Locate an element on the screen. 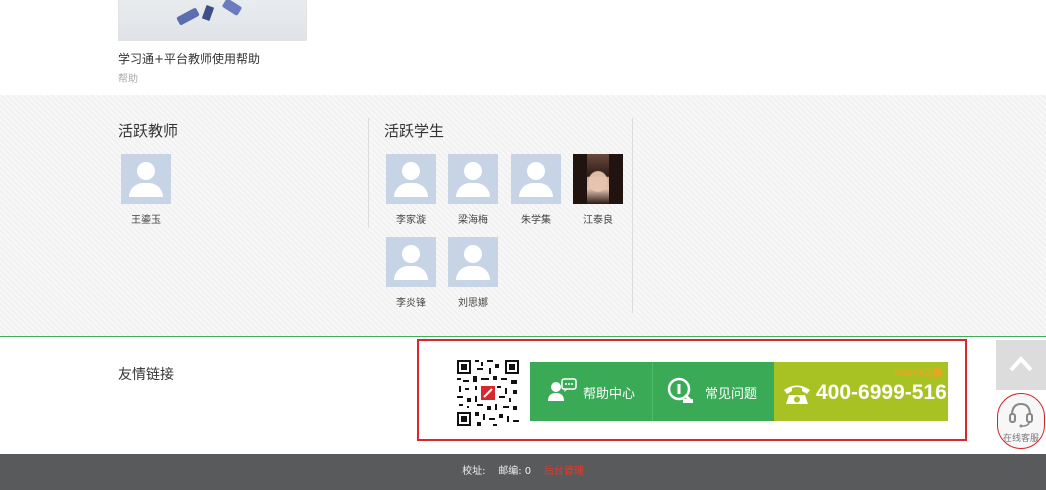 The image size is (1046, 490). student-item: 李炎锋 is located at coordinates (411, 273).